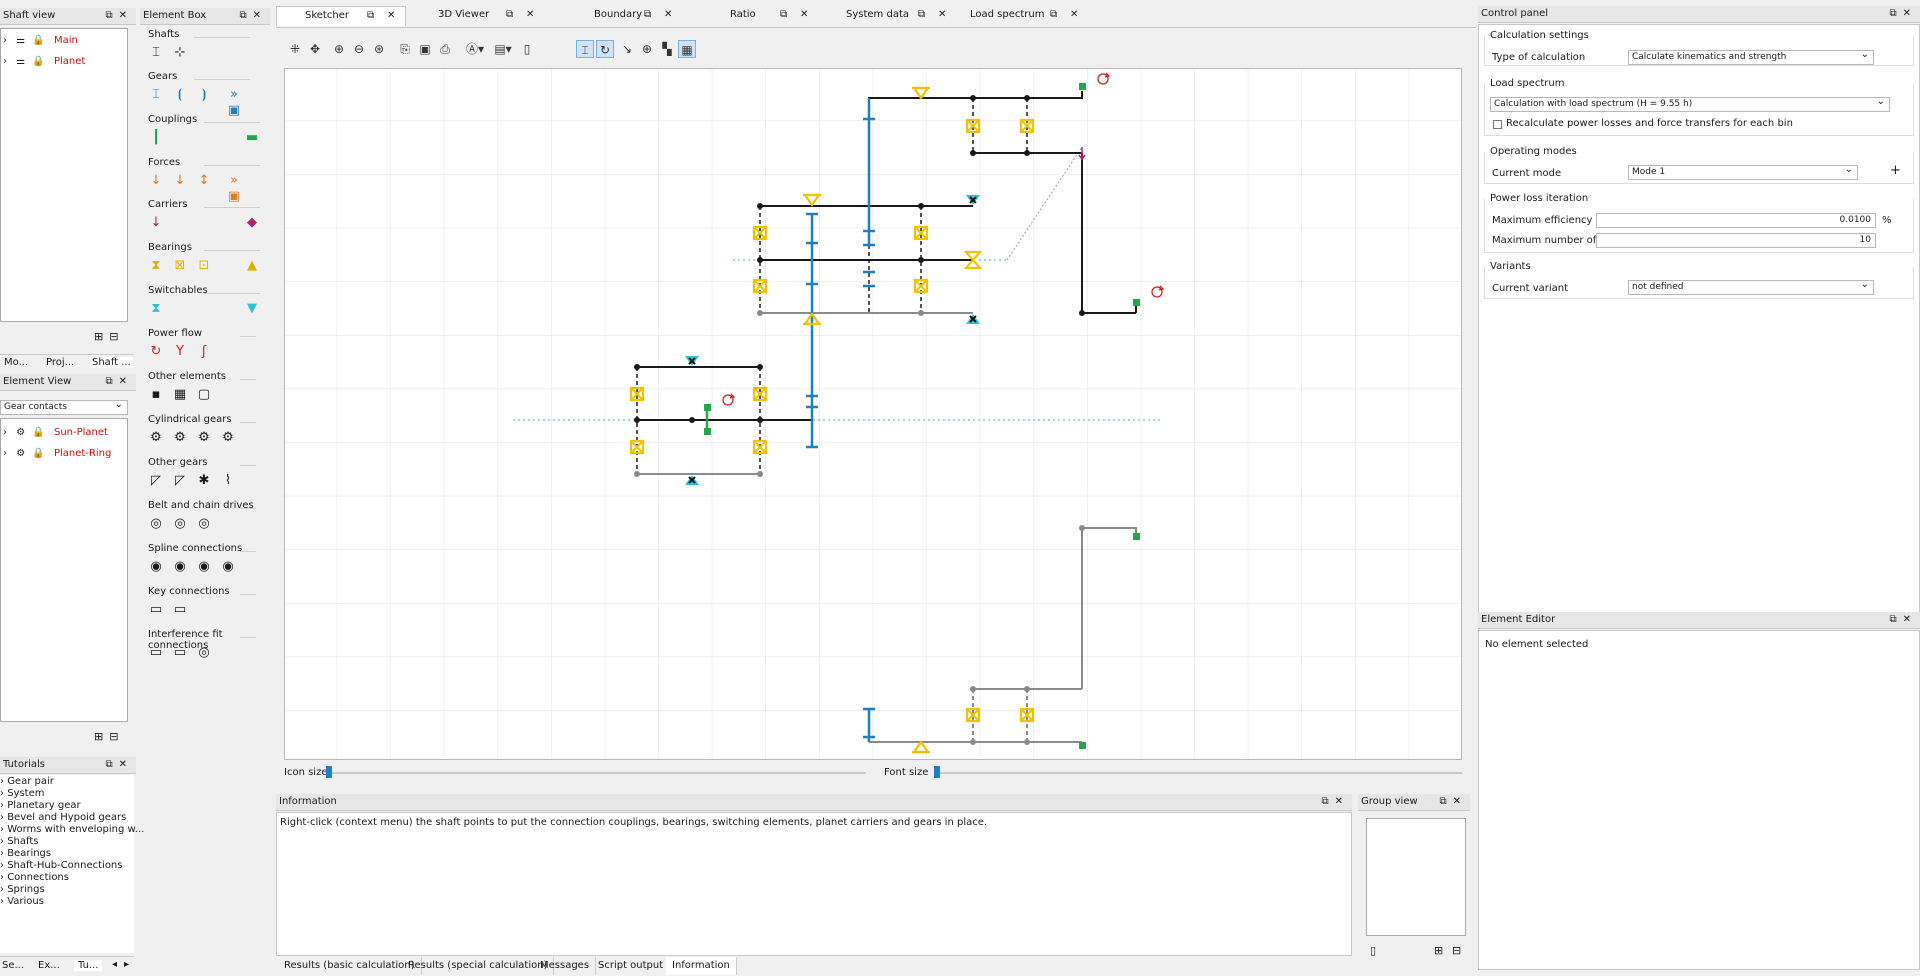  What do you see at coordinates (252, 266) in the screenshot?
I see `bearings-tool-icon: ▲` at bounding box center [252, 266].